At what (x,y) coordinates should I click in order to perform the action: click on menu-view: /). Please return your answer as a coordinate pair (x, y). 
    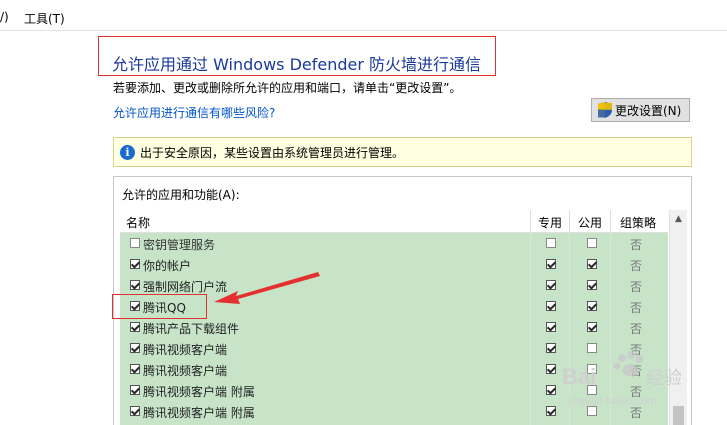
    Looking at the image, I should click on (4, 17).